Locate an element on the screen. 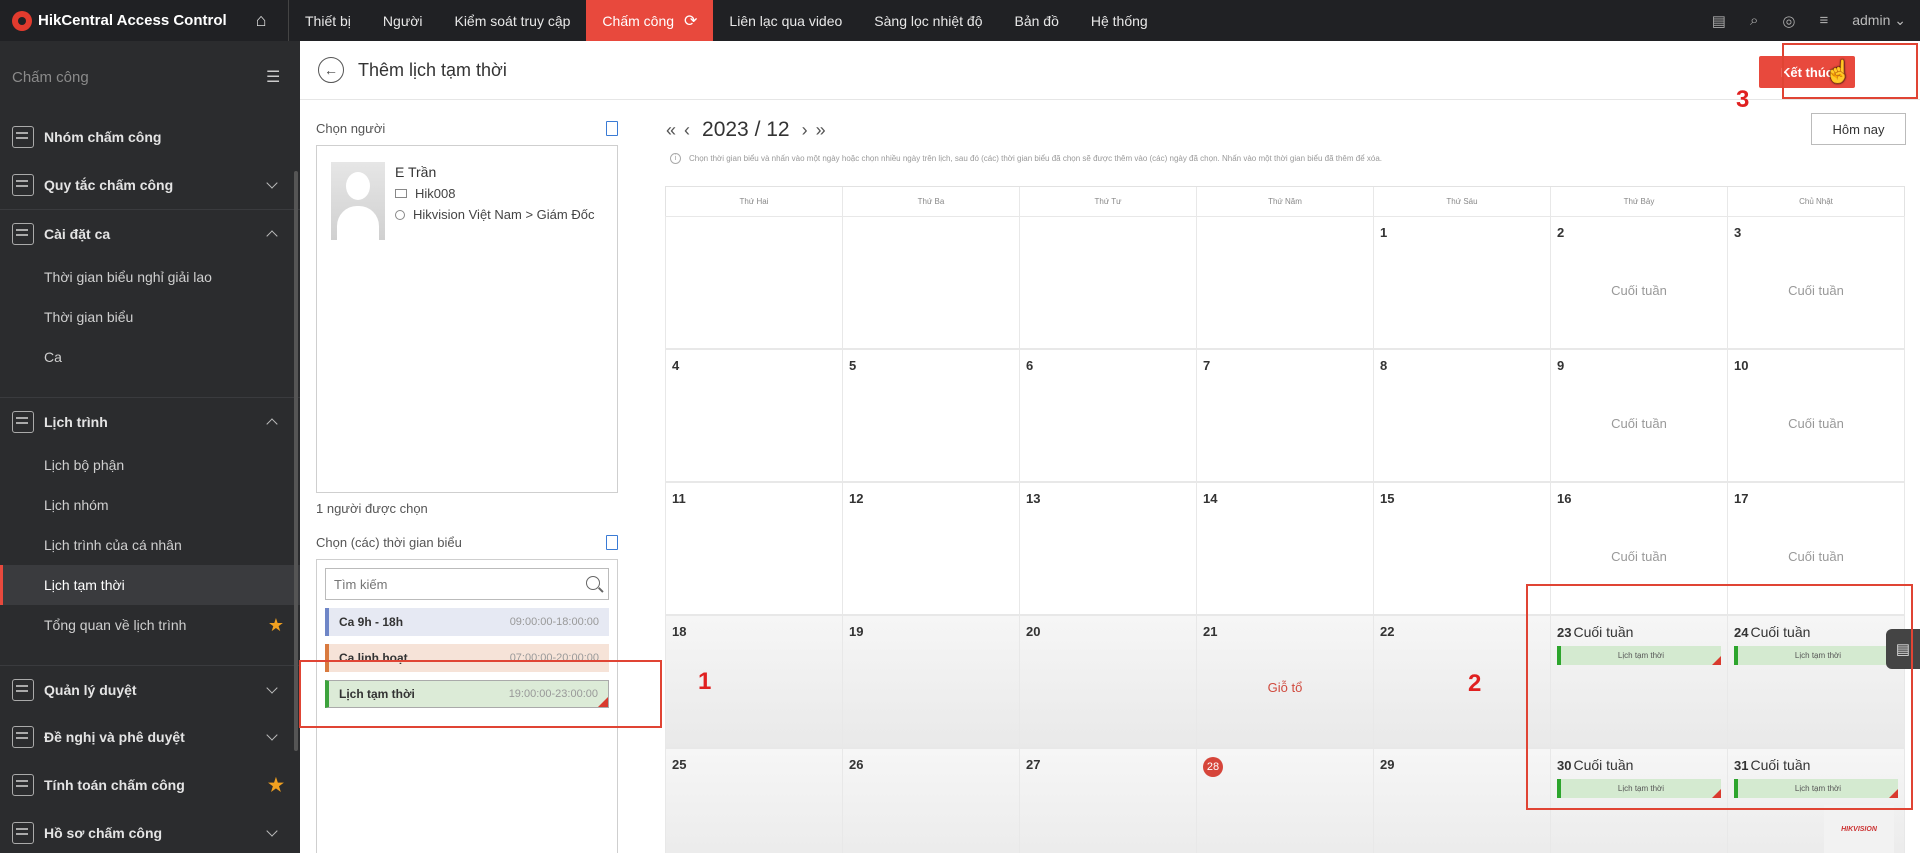 This screenshot has width=1920, height=853. user-menu: admin ⌄ is located at coordinates (1879, 20).